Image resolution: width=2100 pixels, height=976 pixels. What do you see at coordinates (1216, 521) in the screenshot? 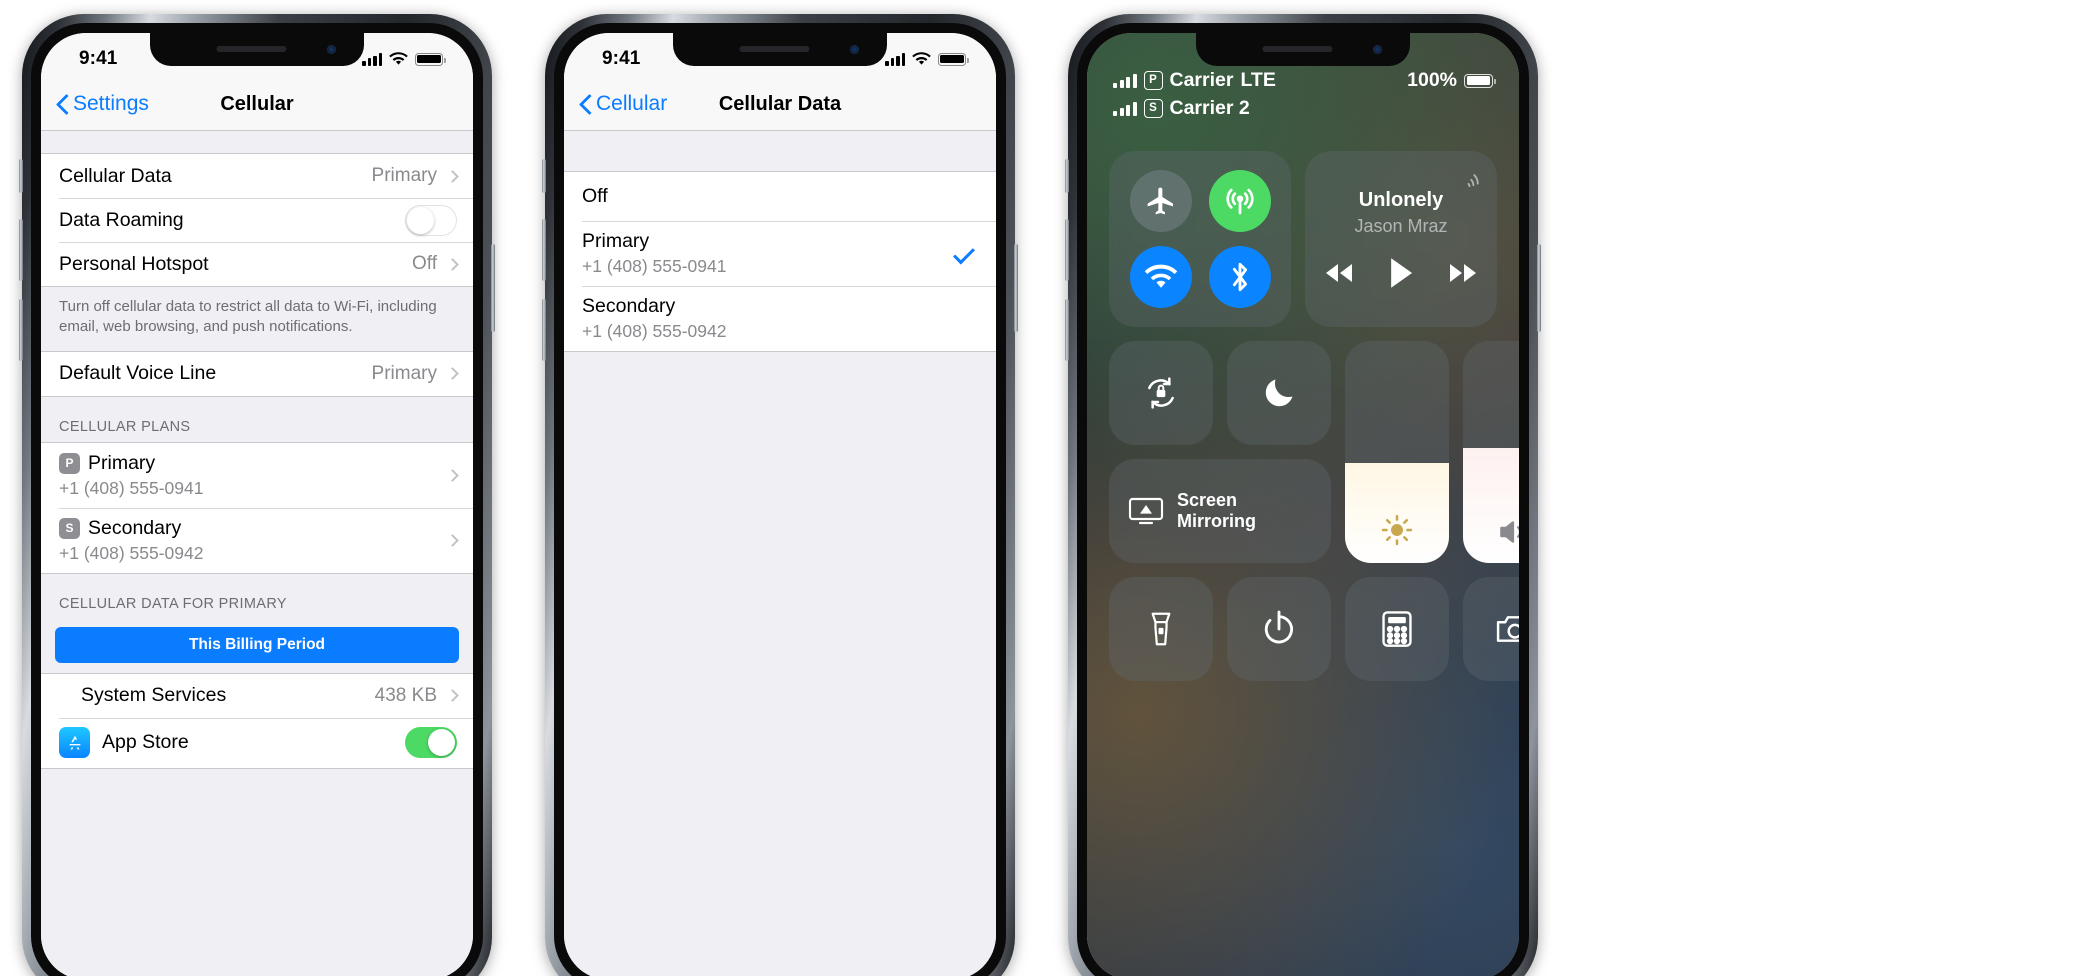
I see `mirroring-line-2: Mirroring` at bounding box center [1216, 521].